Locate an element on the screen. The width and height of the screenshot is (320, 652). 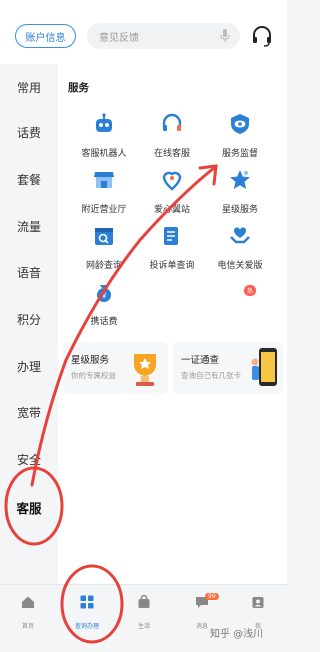
category-item: 流量 is located at coordinates (29, 226).